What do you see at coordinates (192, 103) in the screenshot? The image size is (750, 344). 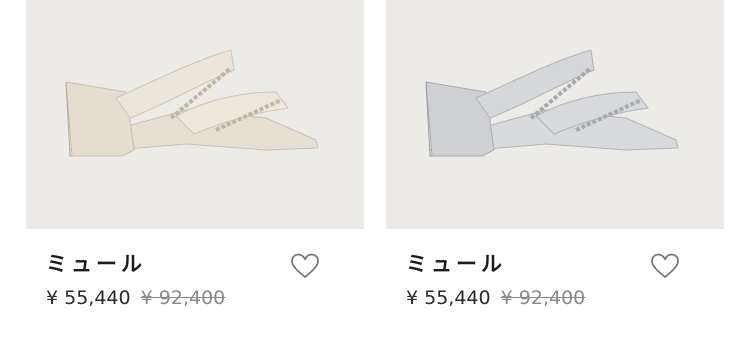 I see `cream-mule-illustration` at bounding box center [192, 103].